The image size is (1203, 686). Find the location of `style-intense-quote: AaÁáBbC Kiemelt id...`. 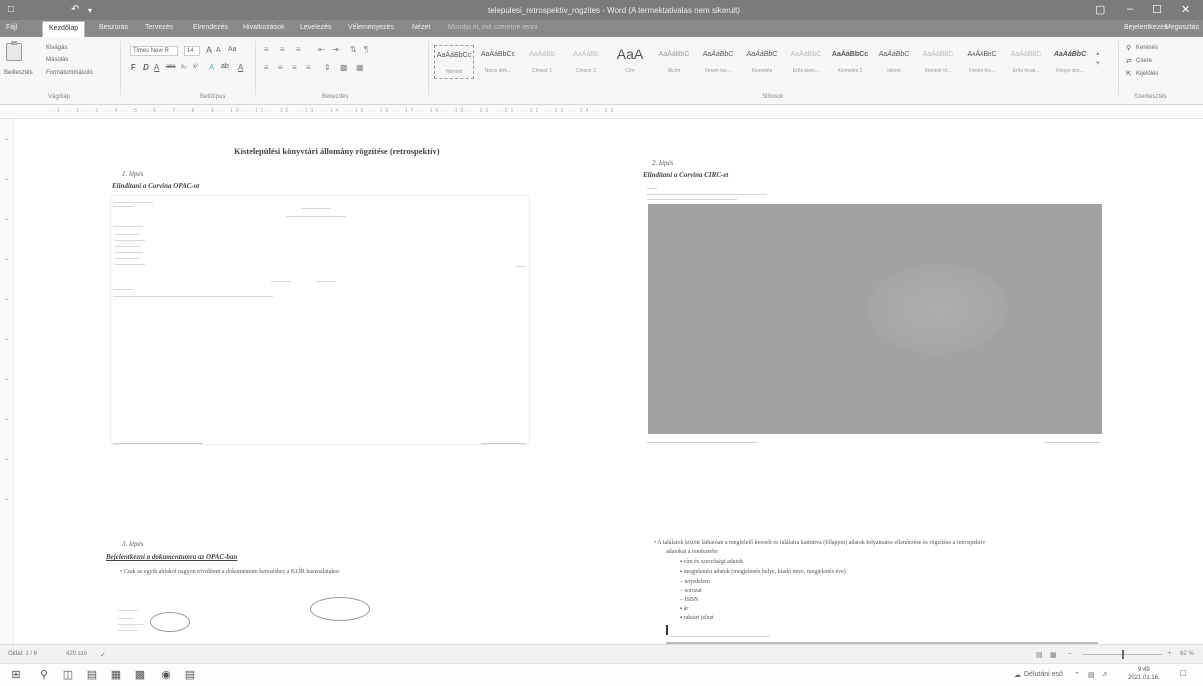

style-intense-quote: AaÁáBbC Kiemelt id... is located at coordinates (938, 62).